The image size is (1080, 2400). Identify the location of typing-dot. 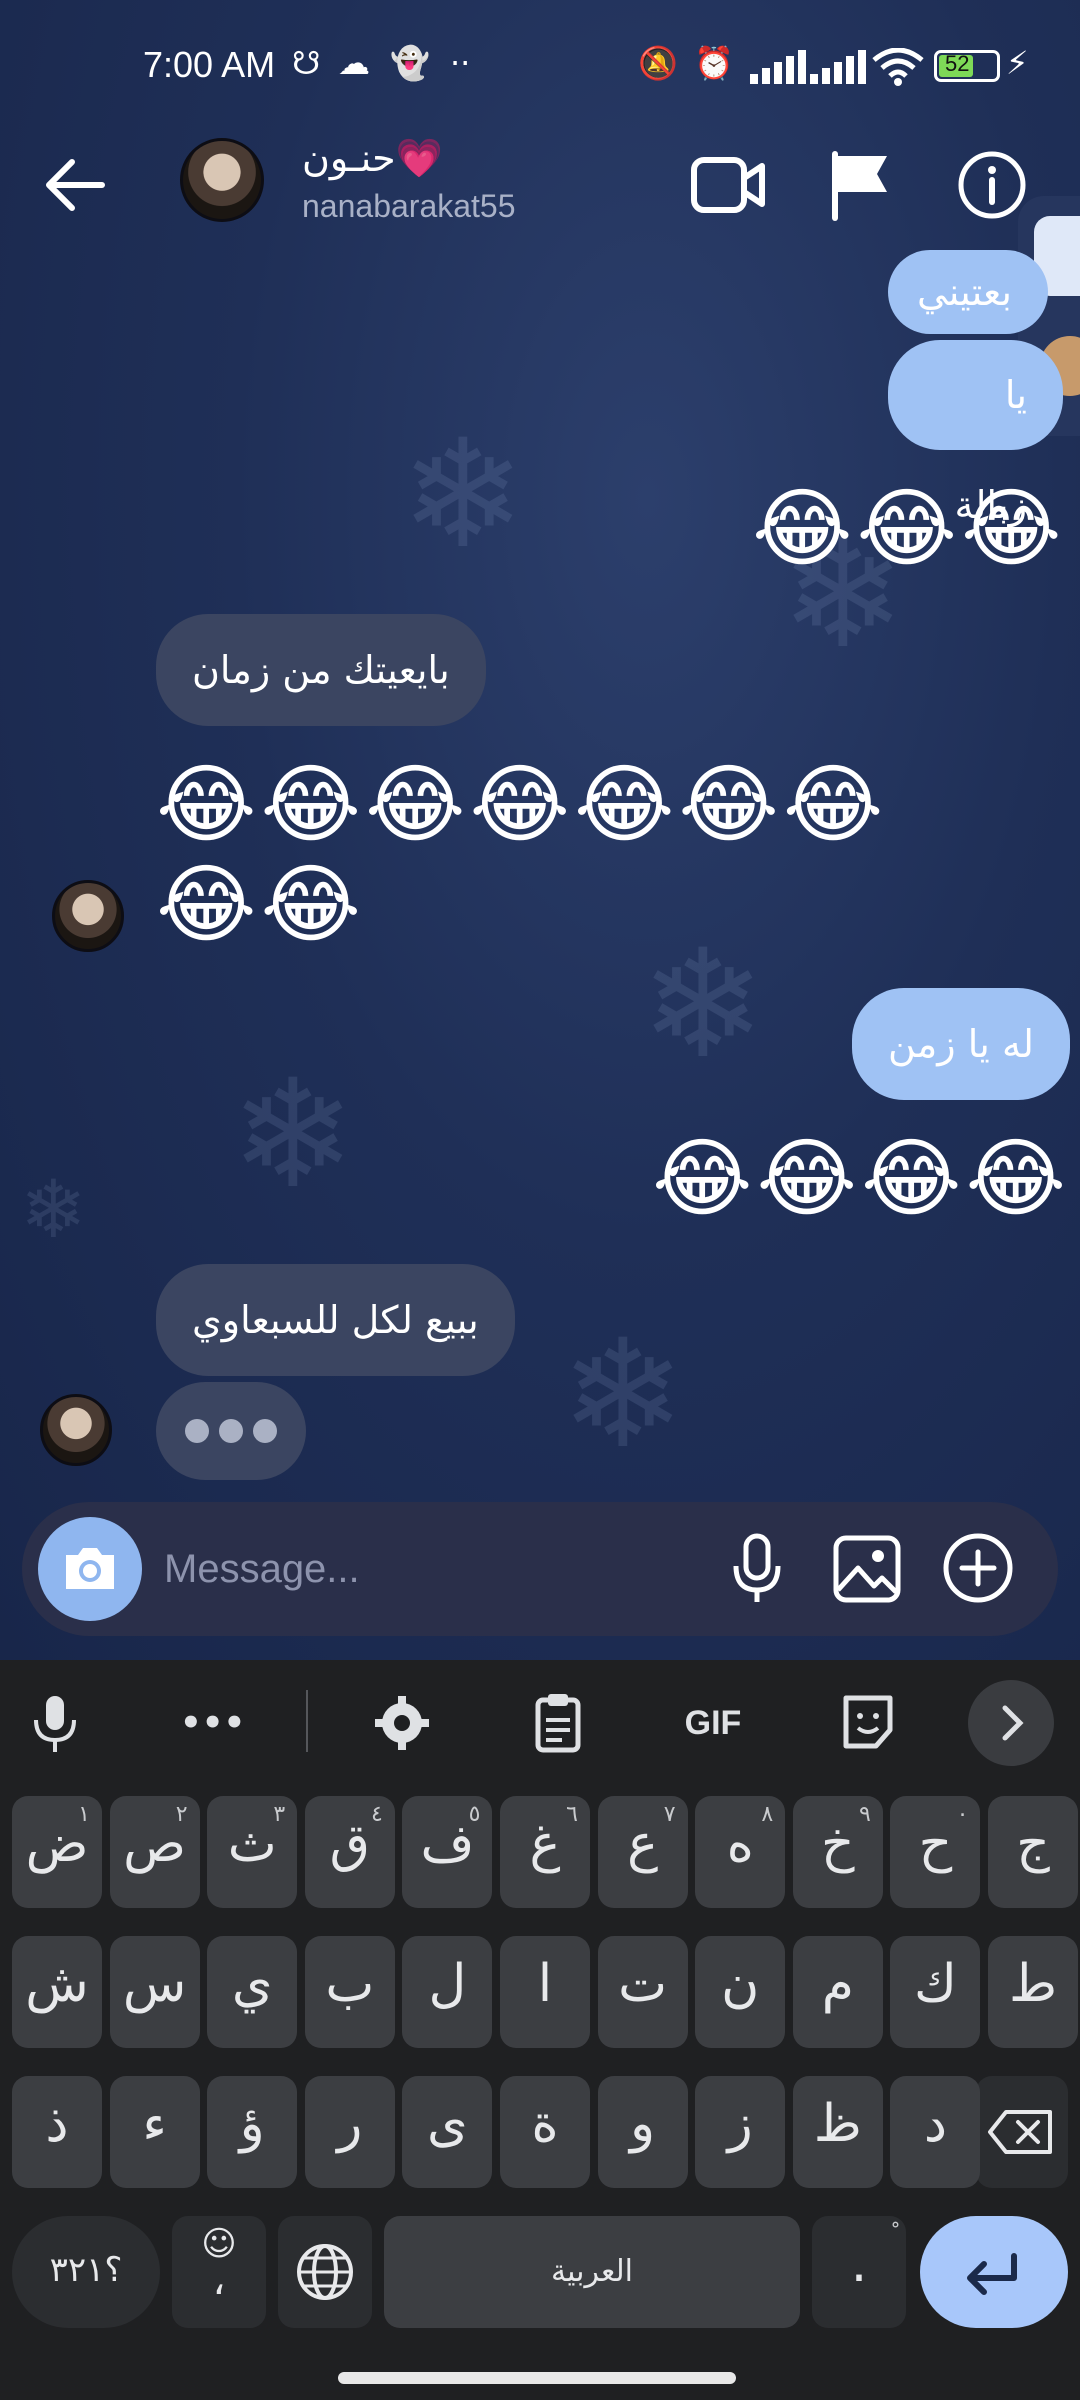
(197, 1431).